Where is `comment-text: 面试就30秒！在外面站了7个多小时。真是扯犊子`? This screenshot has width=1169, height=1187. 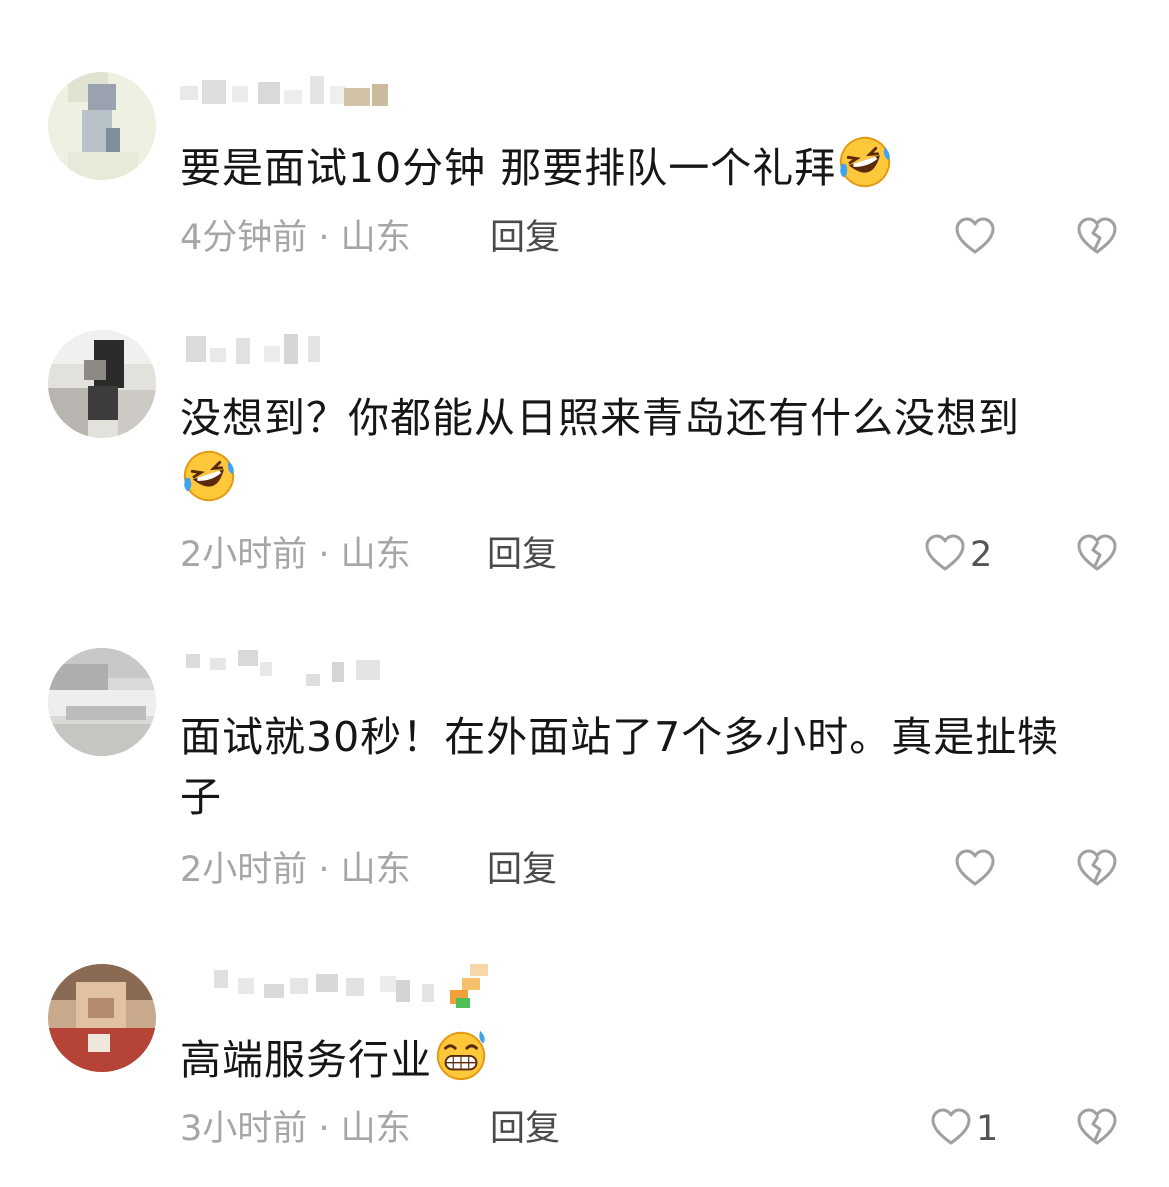
comment-text: 面试就30秒！在外面站了7个多小时。真是扯犊子 is located at coordinates (640, 767).